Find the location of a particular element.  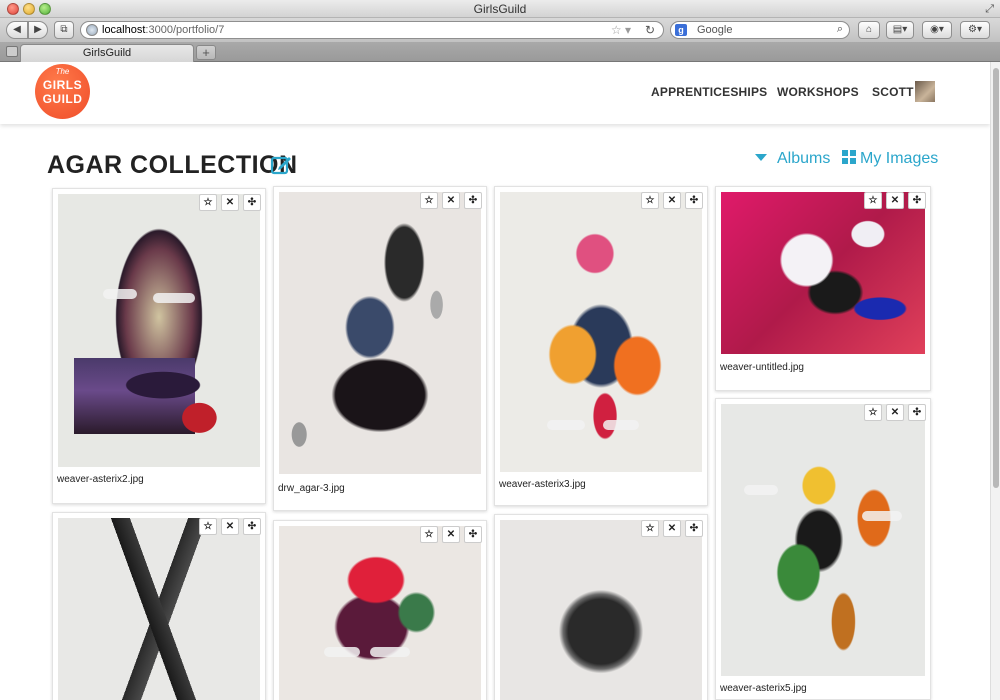

avatar is located at coordinates (925, 91).